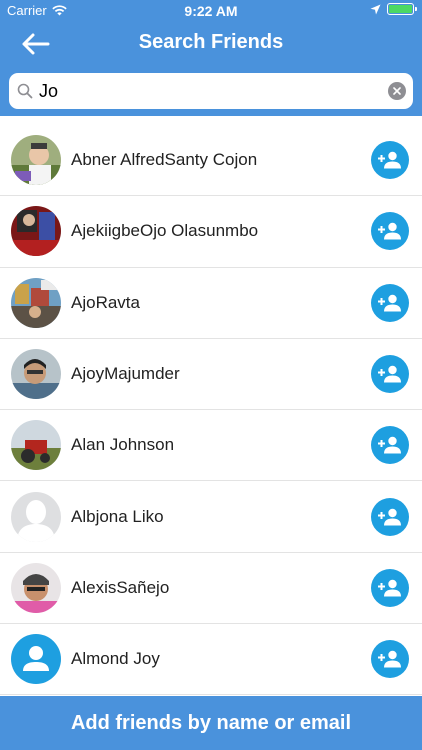  I want to click on friend-row: Albjona Liko, so click(211, 517).